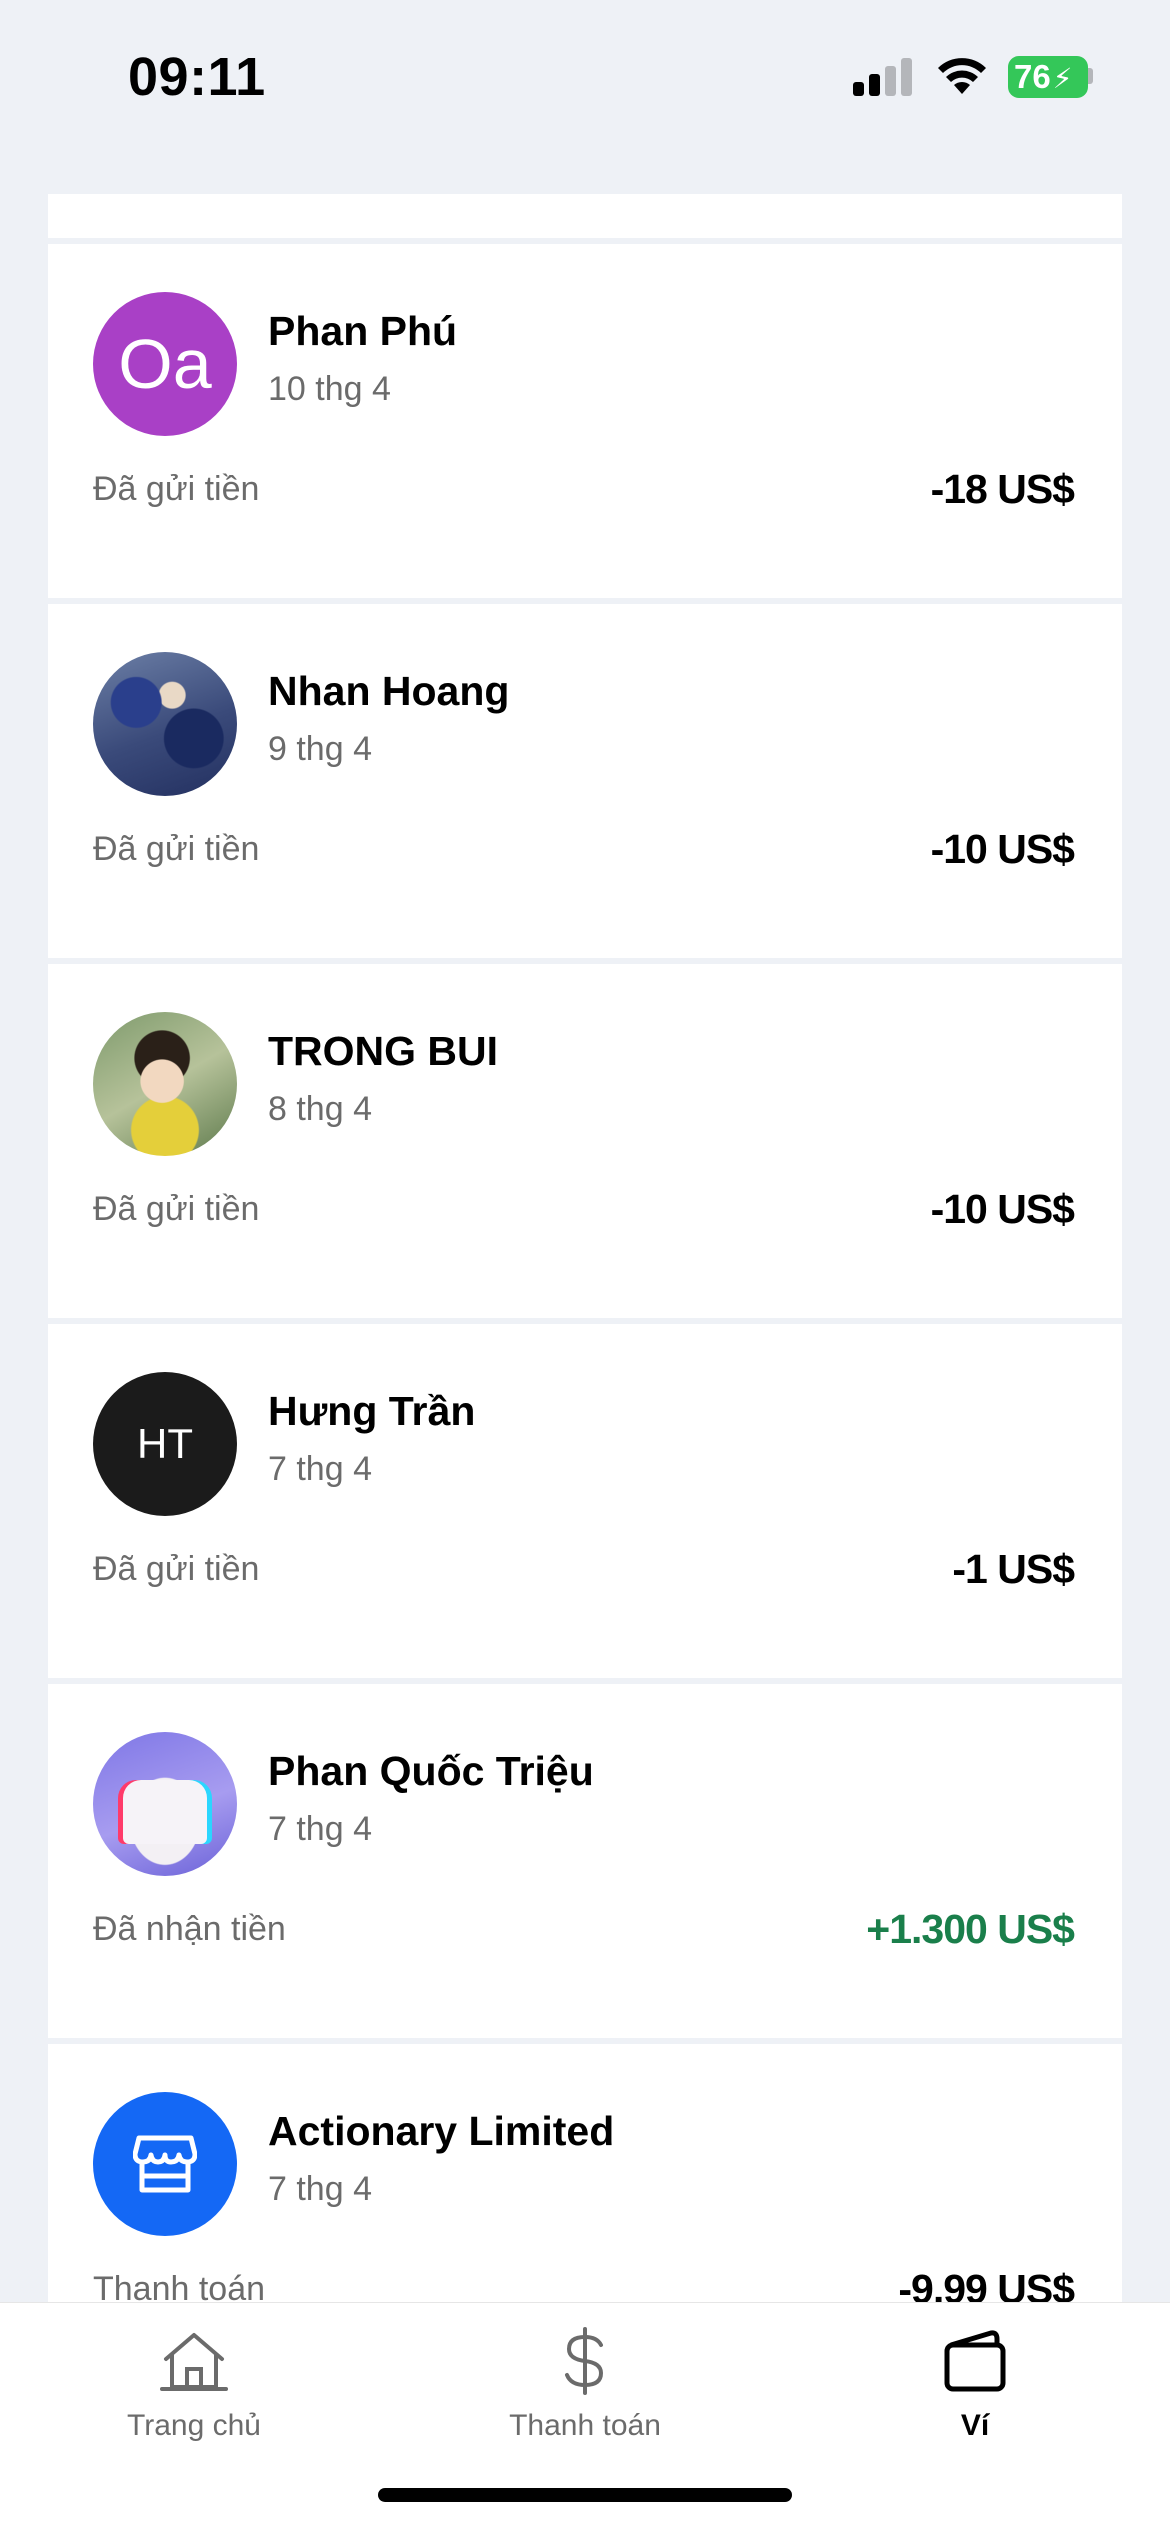 This screenshot has width=1170, height=2532. What do you see at coordinates (194, 2425) in the screenshot?
I see `nav-home-label: Trang chủ` at bounding box center [194, 2425].